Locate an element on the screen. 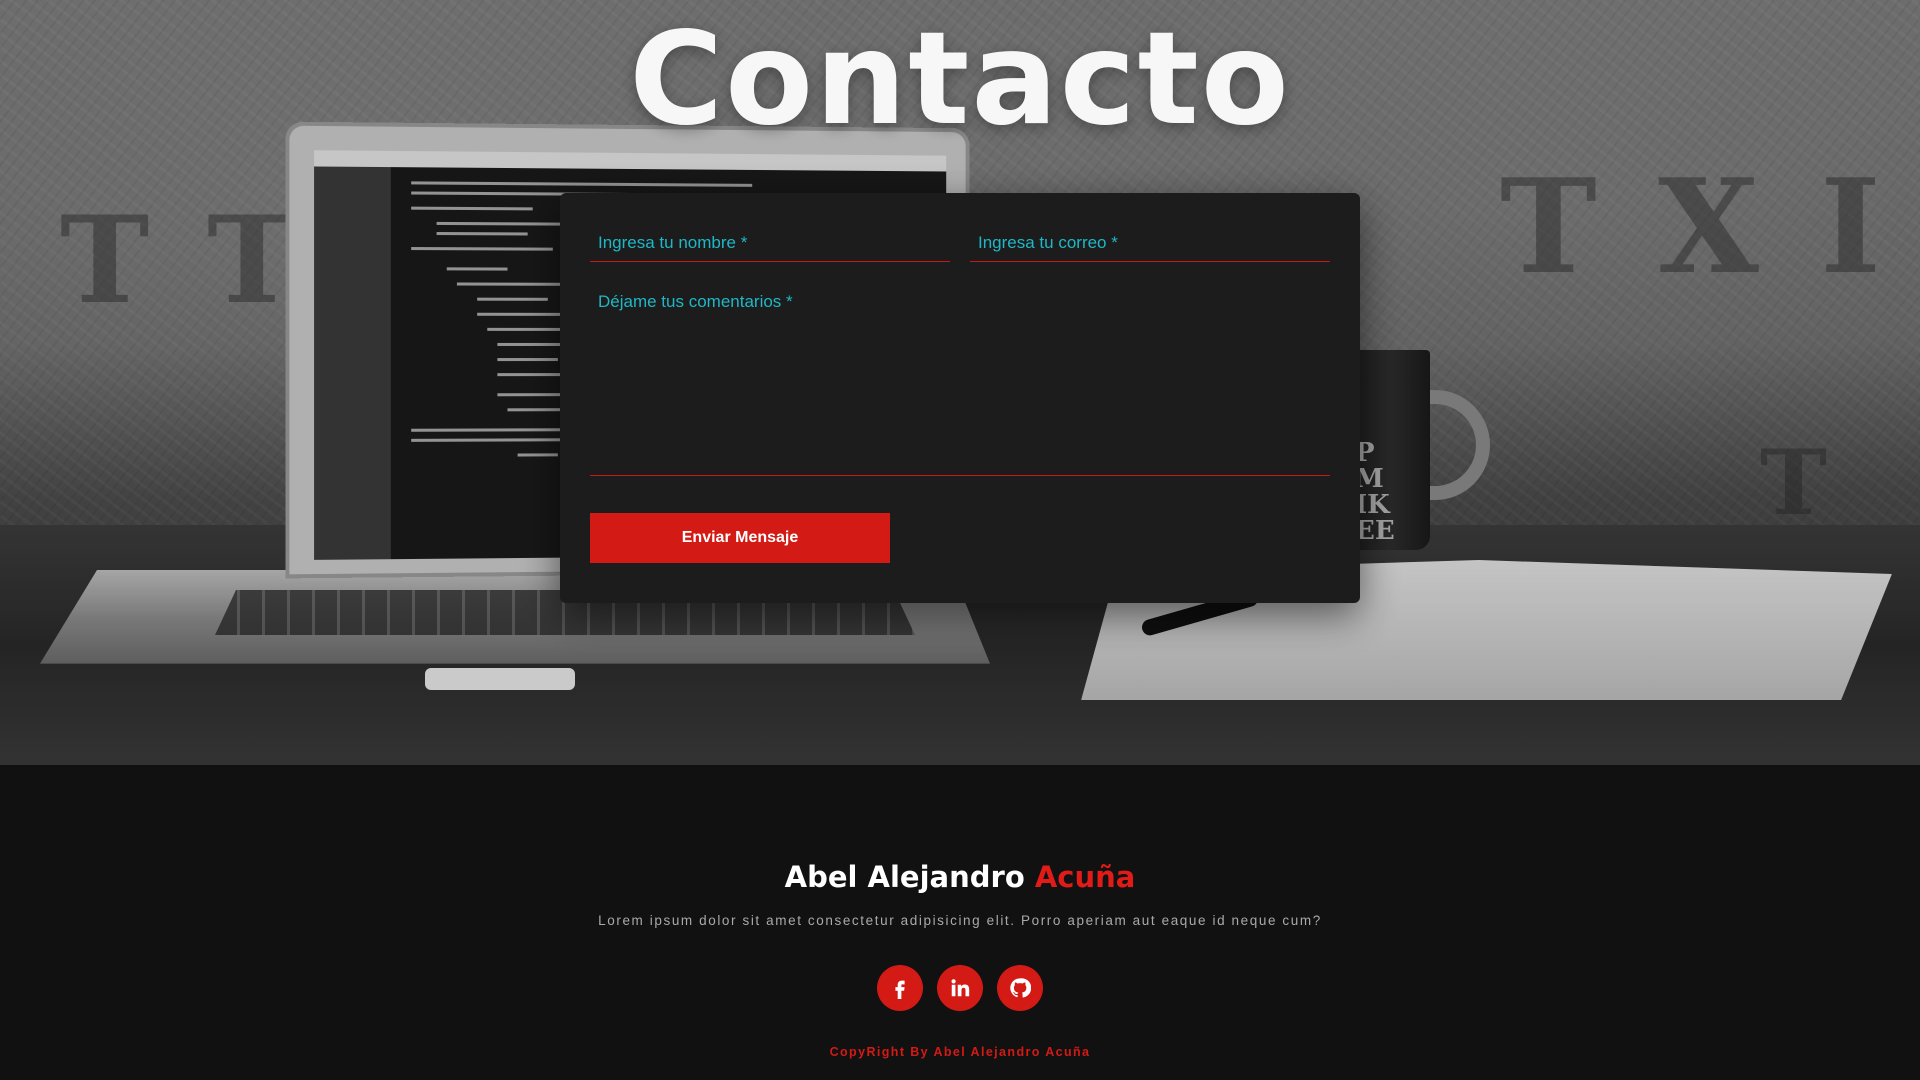 The height and width of the screenshot is (1080, 1920). github-link is located at coordinates (1020, 988).